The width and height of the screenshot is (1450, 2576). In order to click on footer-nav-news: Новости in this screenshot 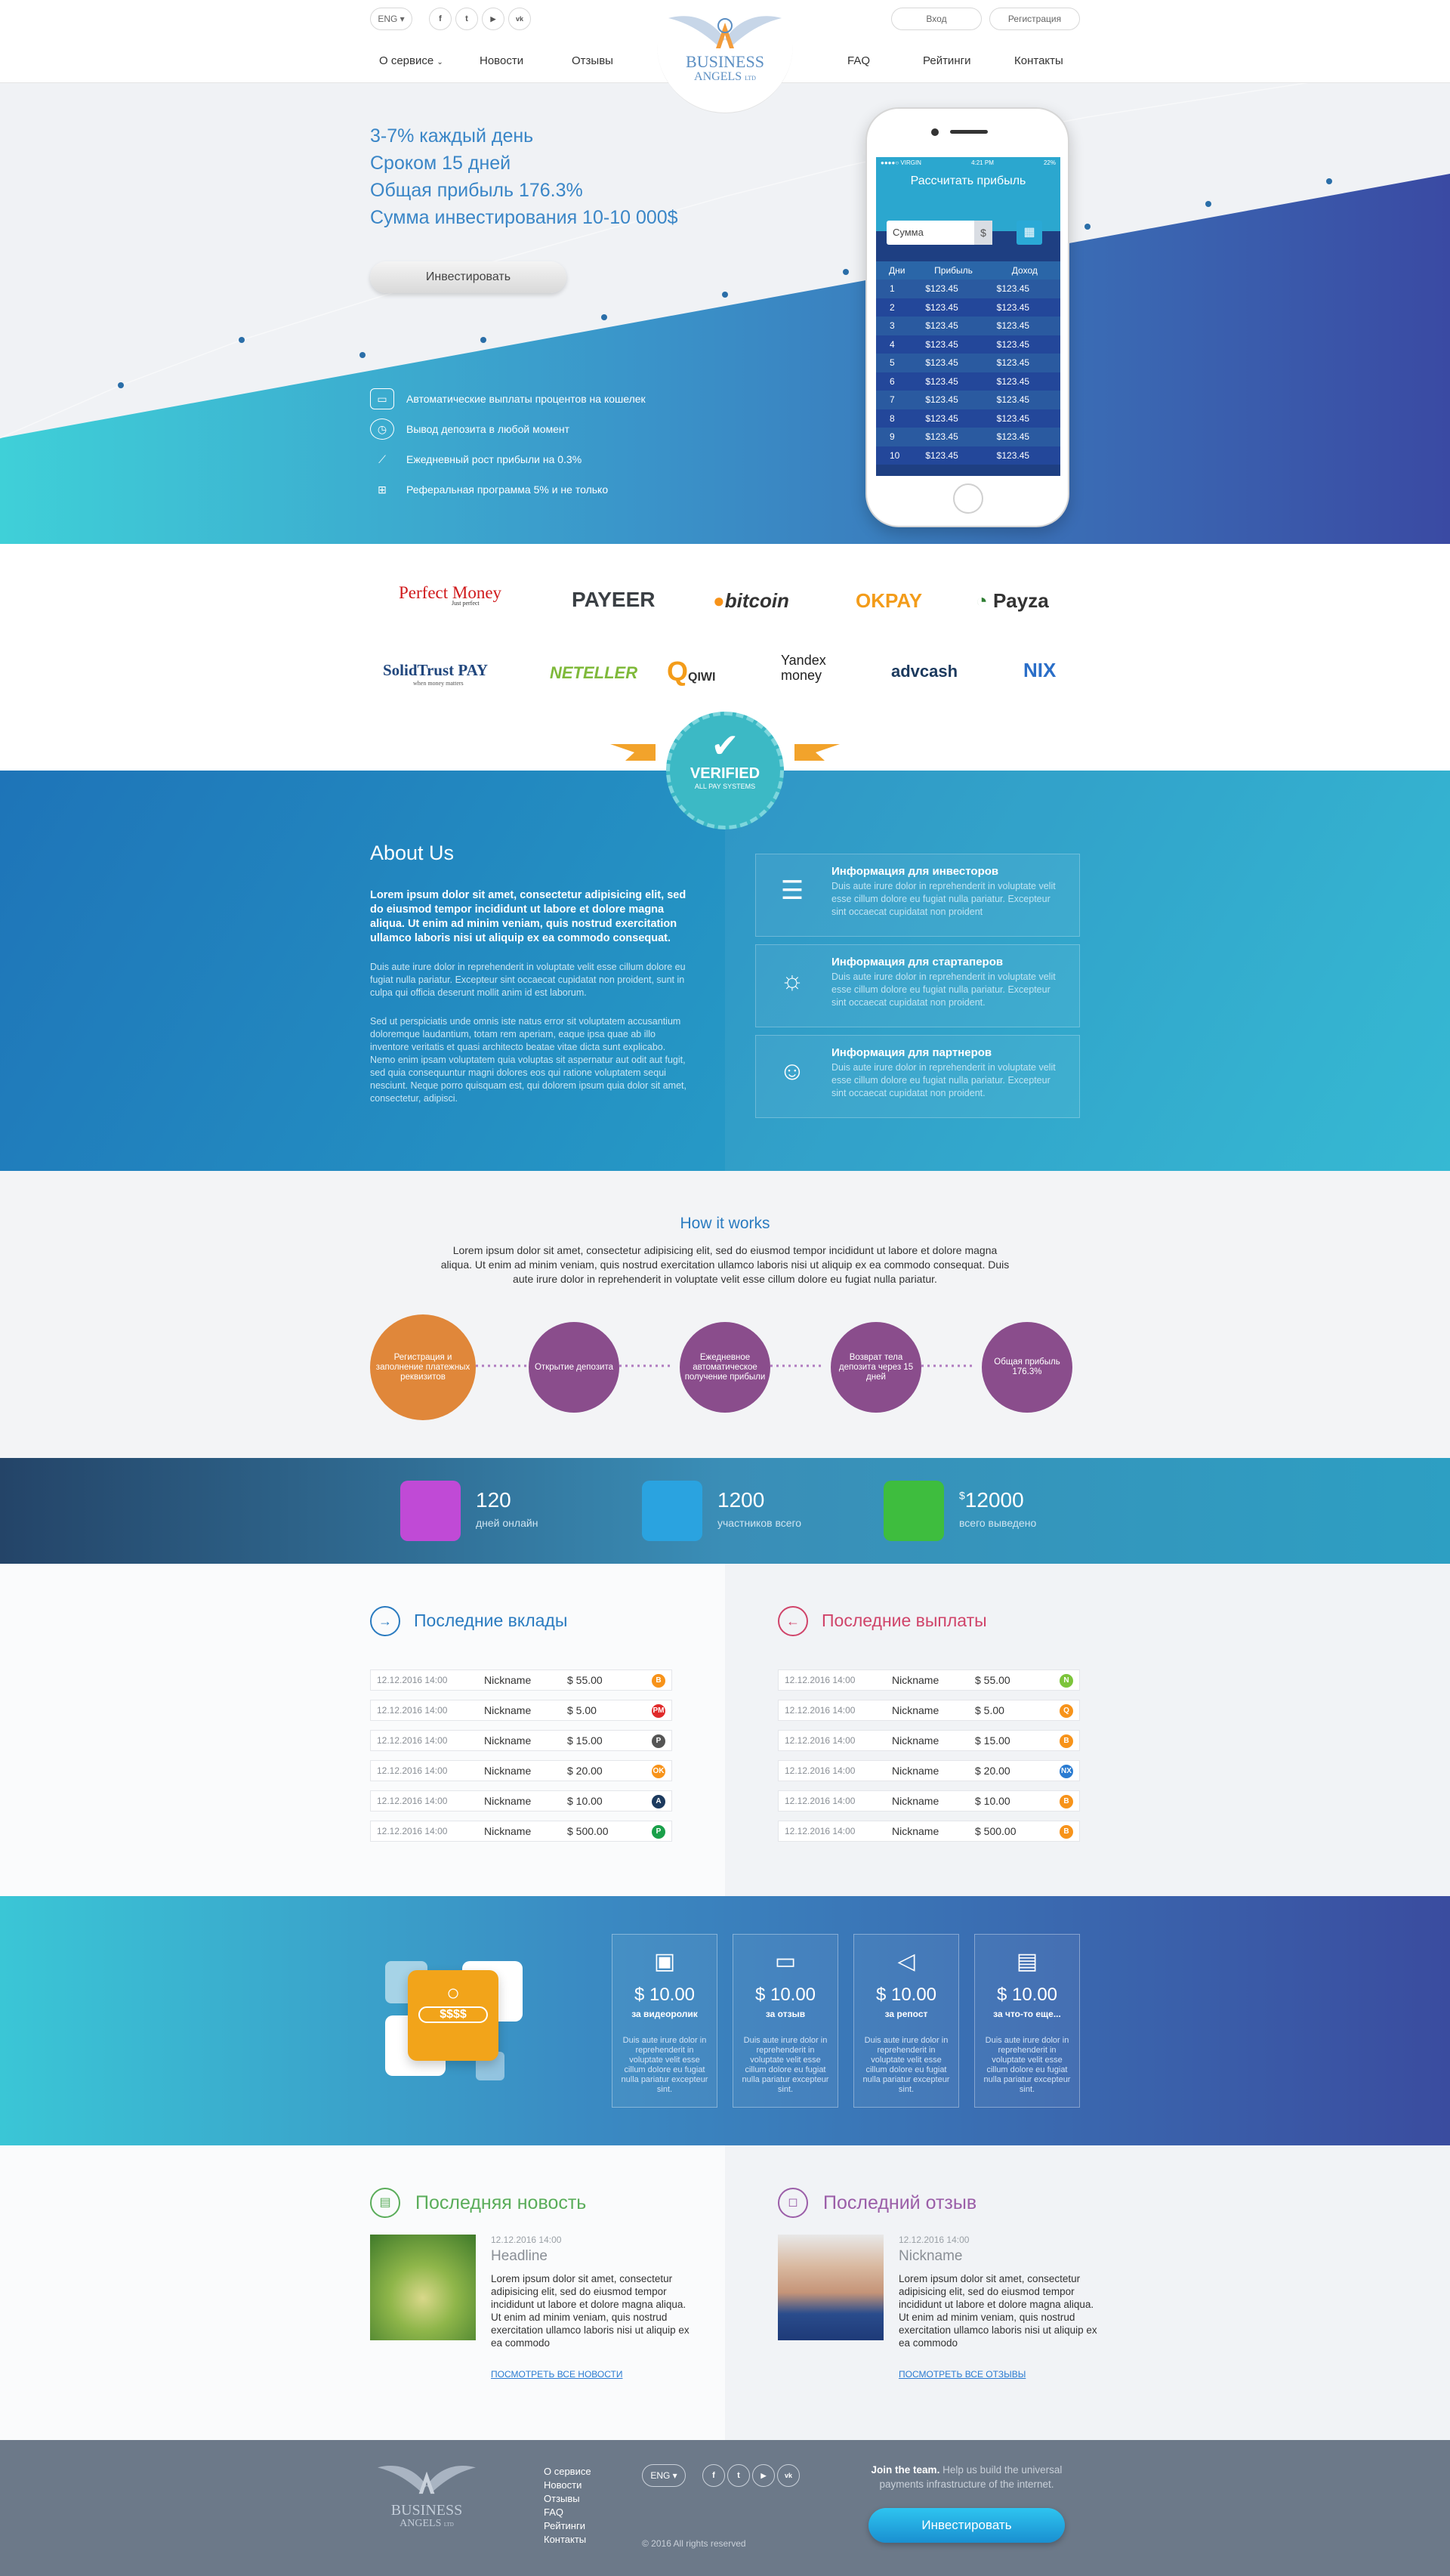, I will do `click(563, 2485)`.